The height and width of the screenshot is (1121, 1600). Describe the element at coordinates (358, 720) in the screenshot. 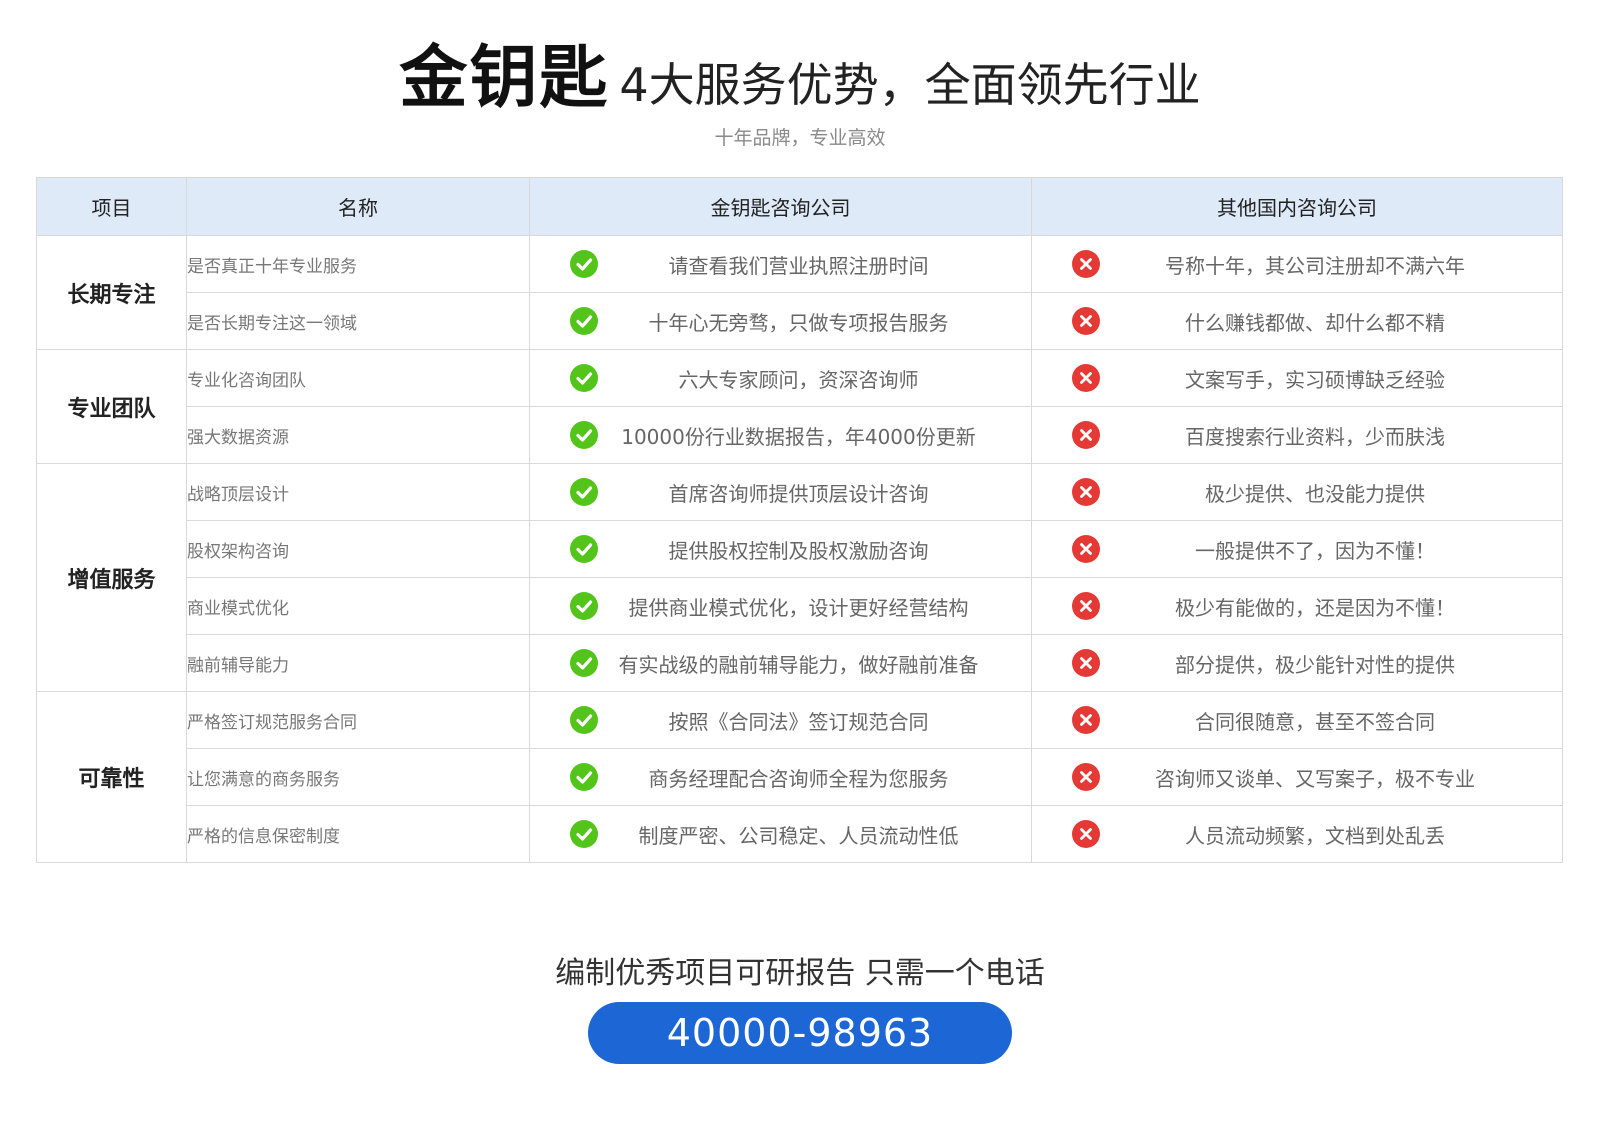

I see `item-name-cell: 严格签订规范服务合同` at that location.